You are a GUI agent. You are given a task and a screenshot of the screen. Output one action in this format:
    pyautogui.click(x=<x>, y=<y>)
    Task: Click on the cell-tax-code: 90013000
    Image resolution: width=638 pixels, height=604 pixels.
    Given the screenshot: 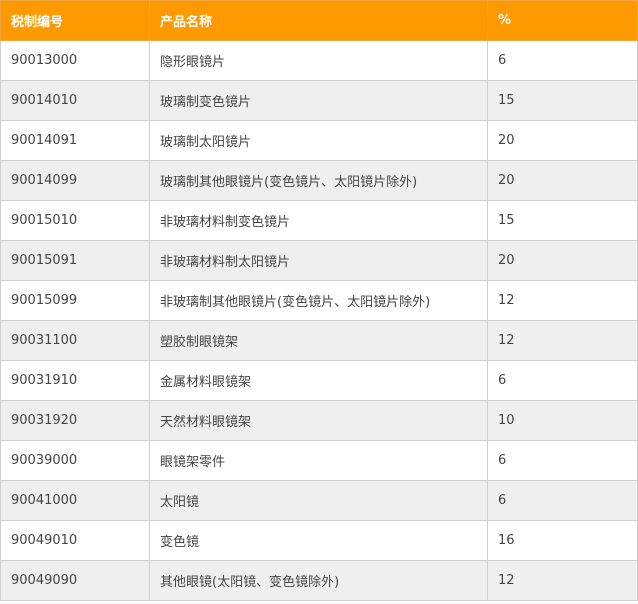 What is the action you would take?
    pyautogui.click(x=75, y=60)
    